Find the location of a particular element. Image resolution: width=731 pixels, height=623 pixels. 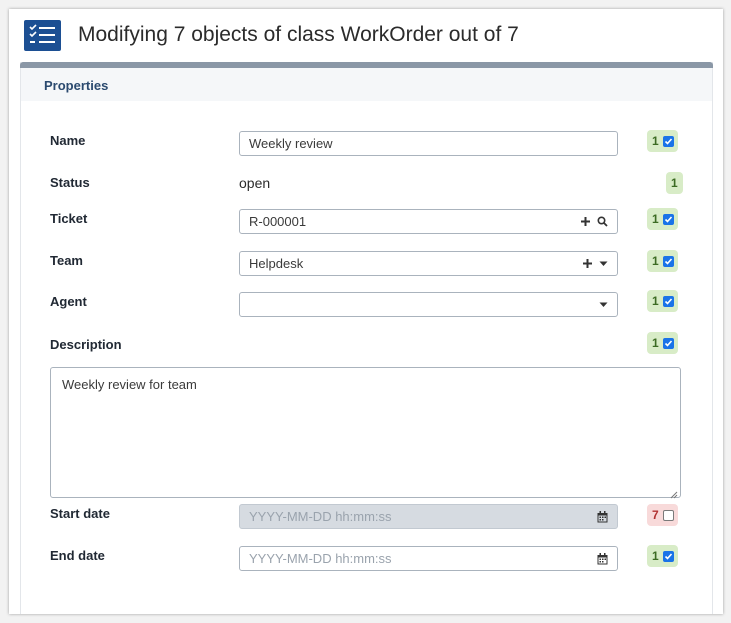

end-date-label: End date is located at coordinates (77, 555).